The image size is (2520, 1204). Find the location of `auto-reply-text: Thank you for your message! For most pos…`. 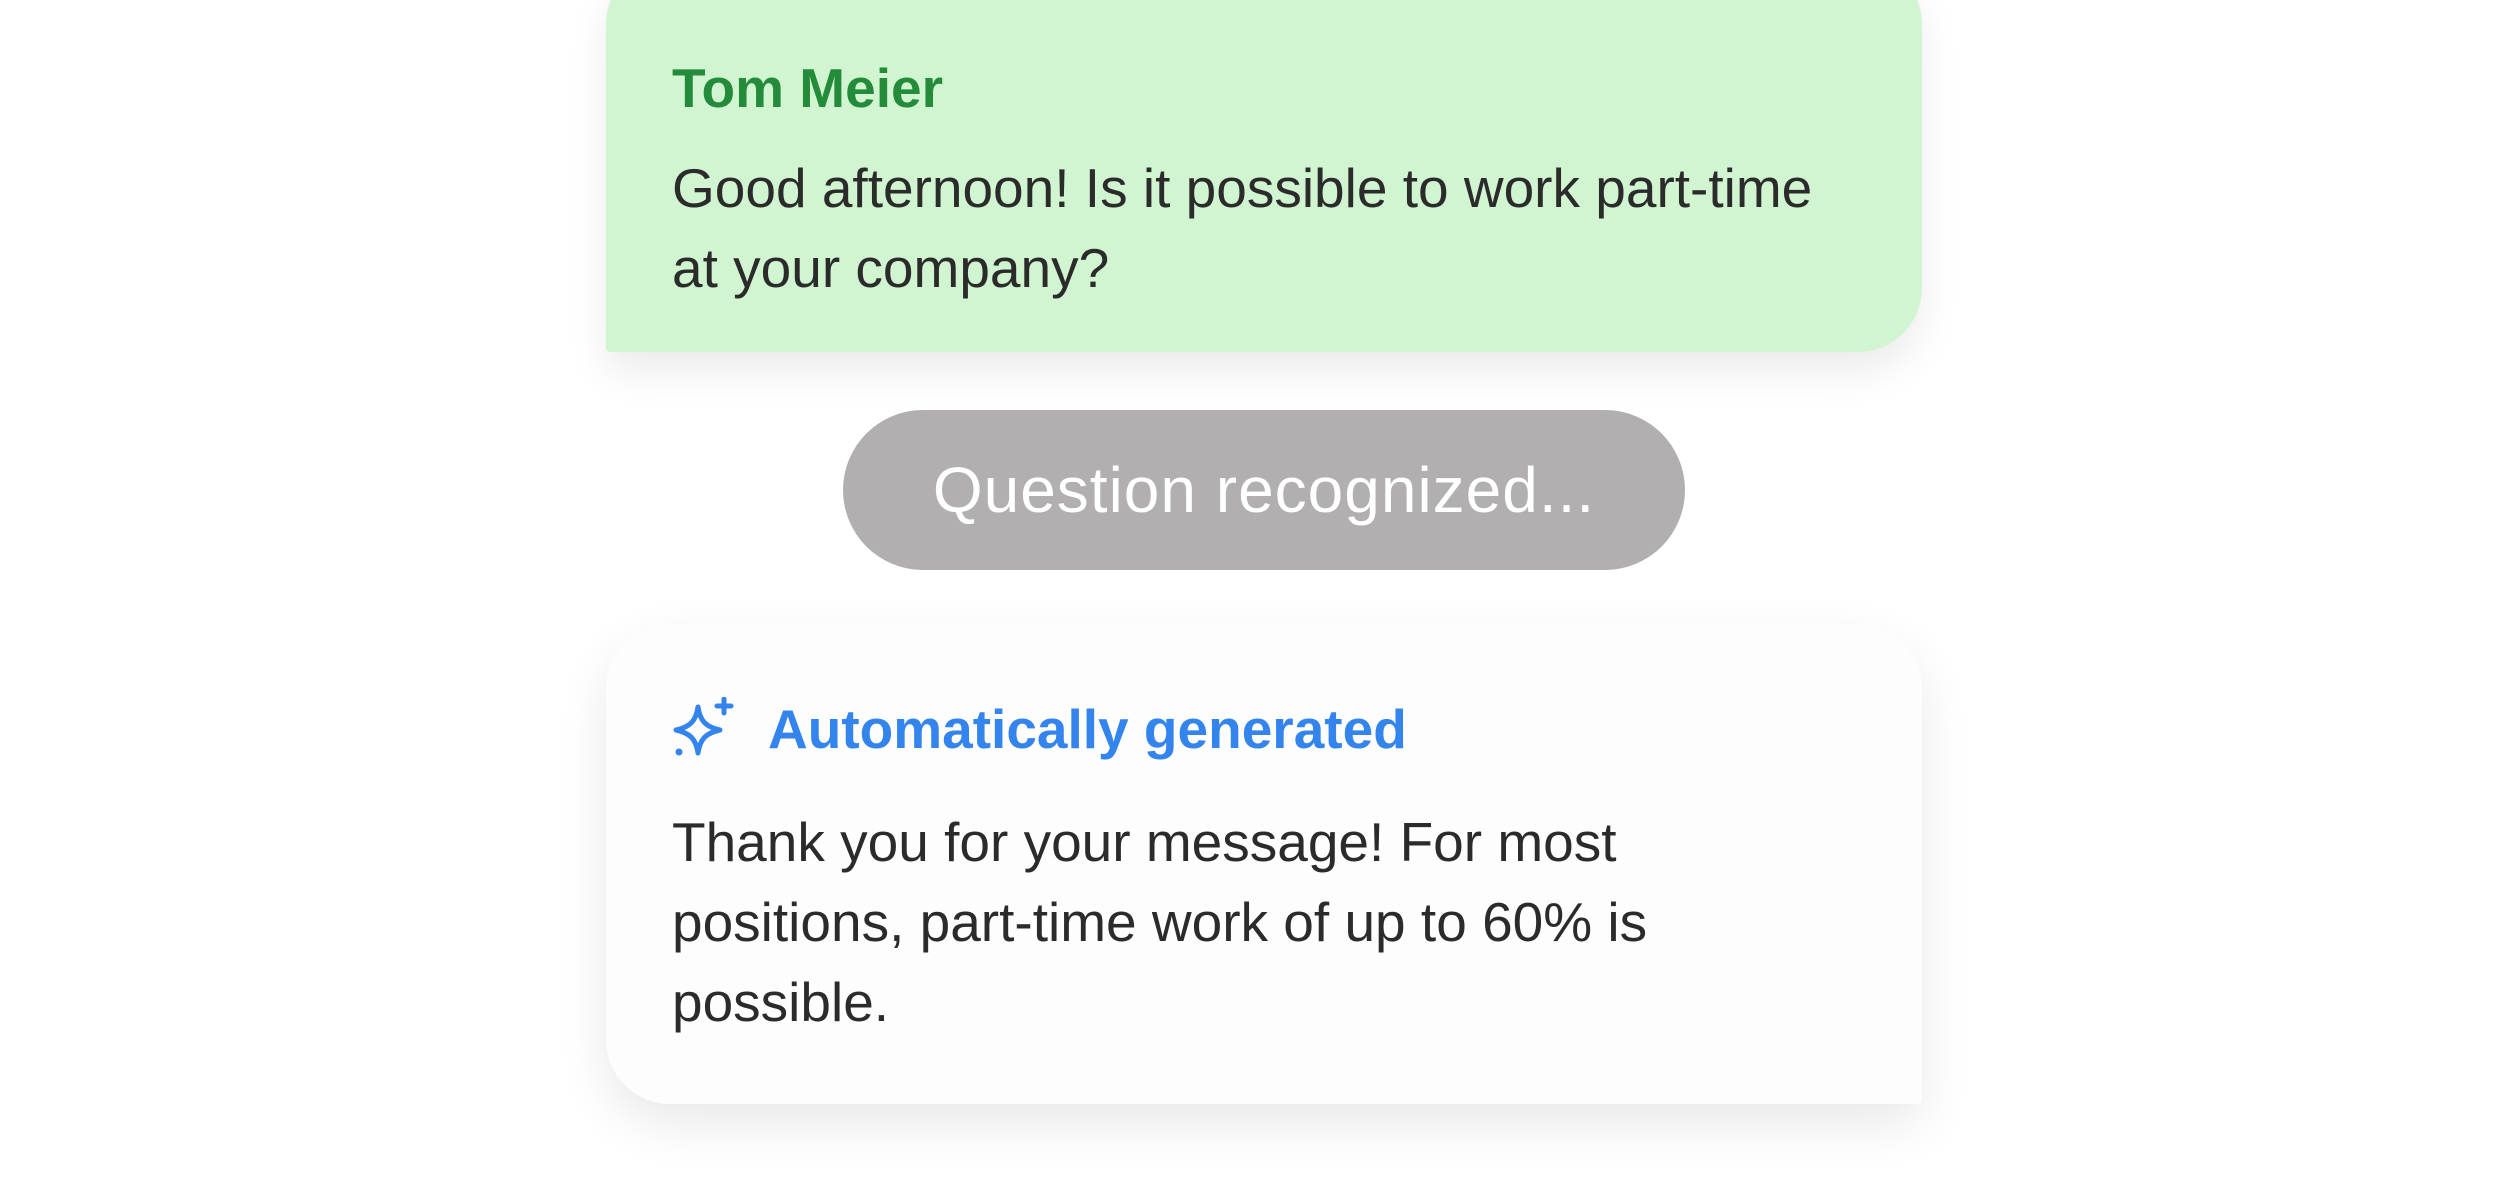

auto-reply-text: Thank you for your message! For most pos… is located at coordinates (1160, 922).